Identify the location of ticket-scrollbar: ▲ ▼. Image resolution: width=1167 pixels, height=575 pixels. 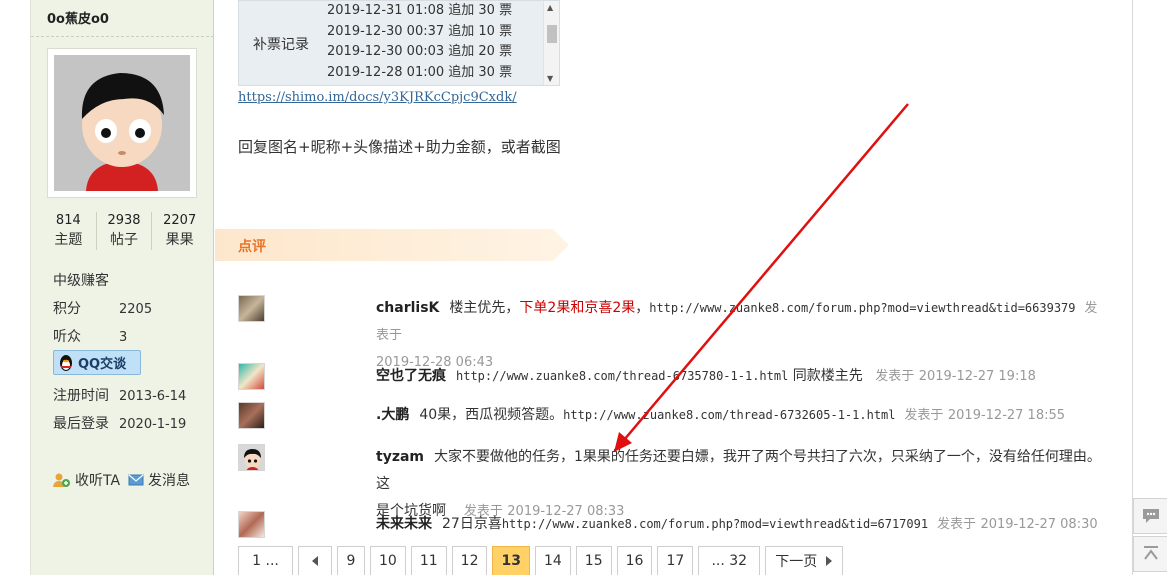
(551, 43).